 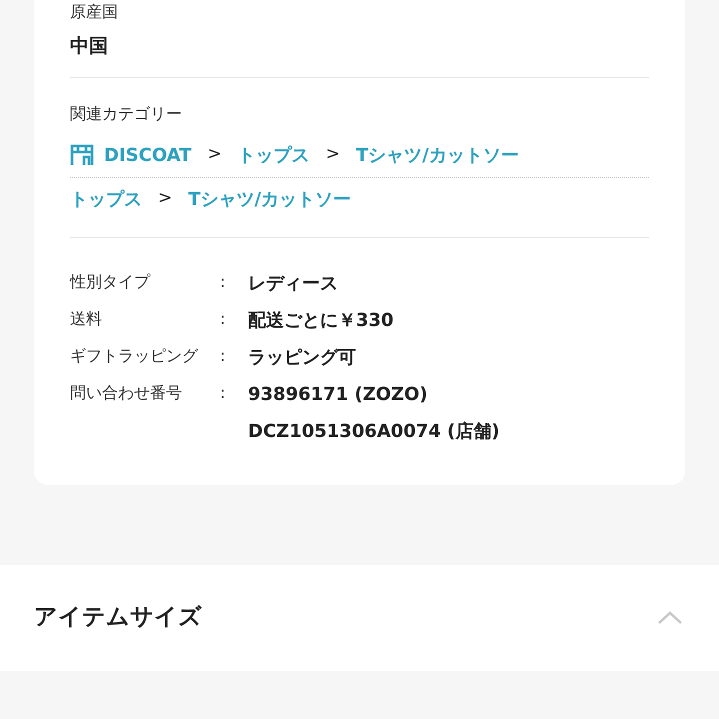 What do you see at coordinates (89, 46) in the screenshot?
I see `field-value: 中国` at bounding box center [89, 46].